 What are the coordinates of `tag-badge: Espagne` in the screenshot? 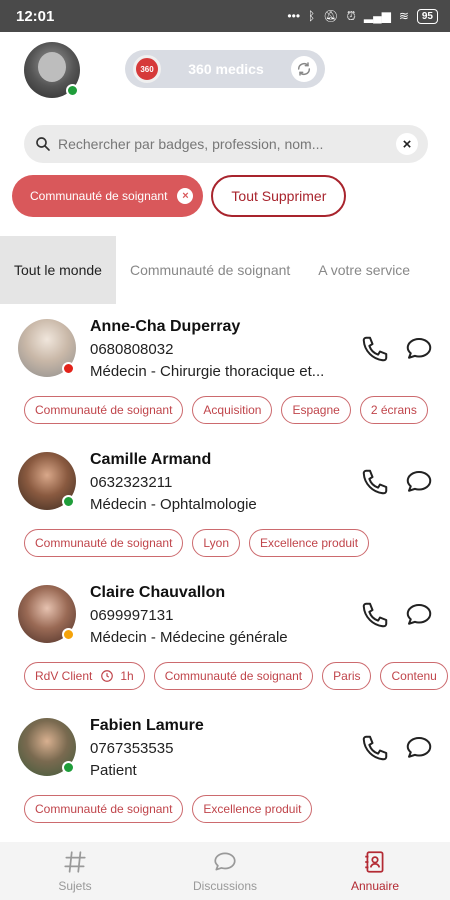 It's located at (316, 410).